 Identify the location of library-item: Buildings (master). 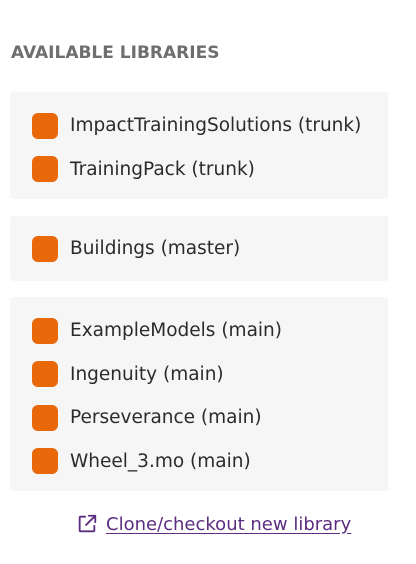
(199, 248).